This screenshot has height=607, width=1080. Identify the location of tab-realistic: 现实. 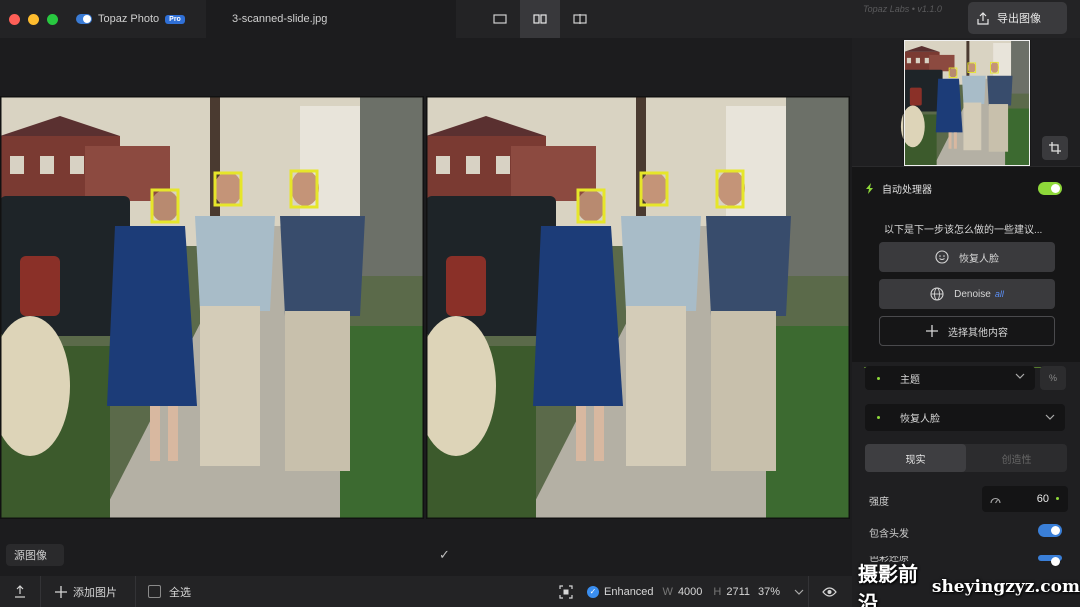
(915, 458).